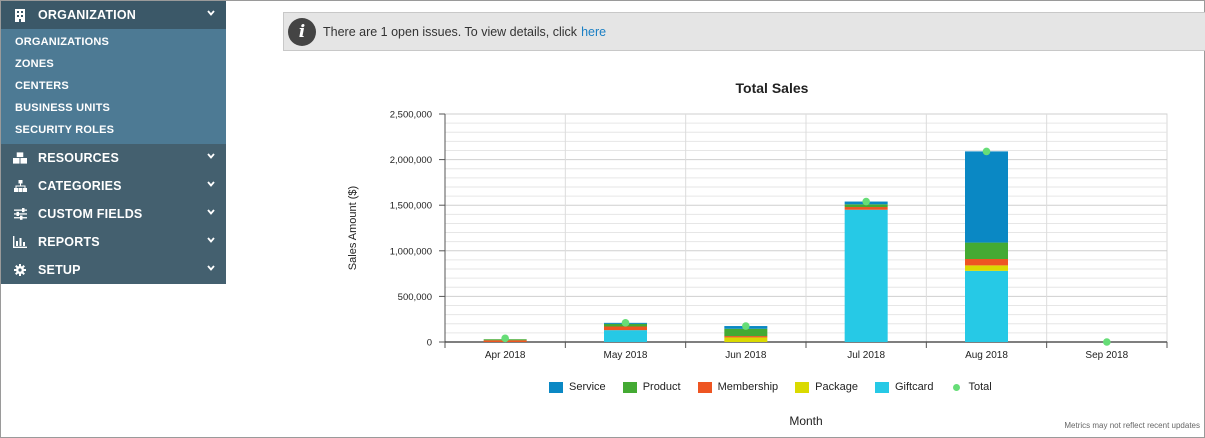  What do you see at coordinates (1132, 425) in the screenshot?
I see `metrics-footnote: Metrics may not reflect recent updates` at bounding box center [1132, 425].